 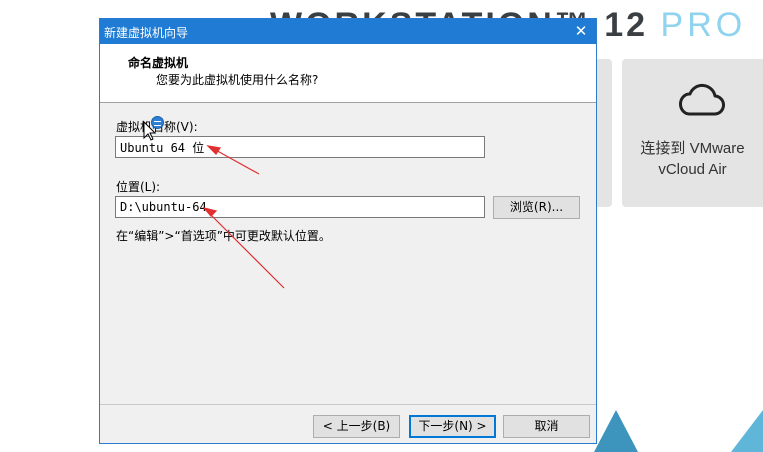 What do you see at coordinates (356, 426) in the screenshot?
I see `back-button: < 上一步(B)` at bounding box center [356, 426].